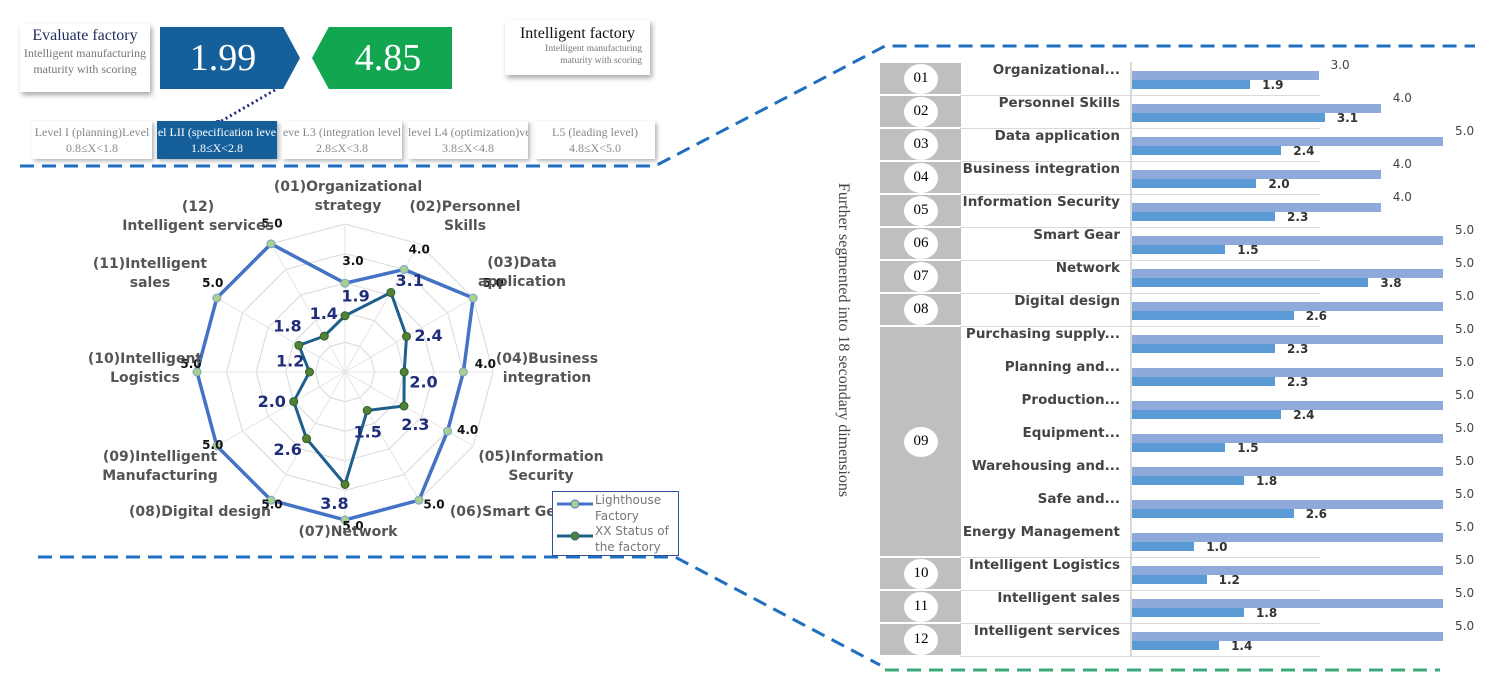 The image size is (1495, 694). I want to click on radar-category-label: (07)Network, so click(348, 532).